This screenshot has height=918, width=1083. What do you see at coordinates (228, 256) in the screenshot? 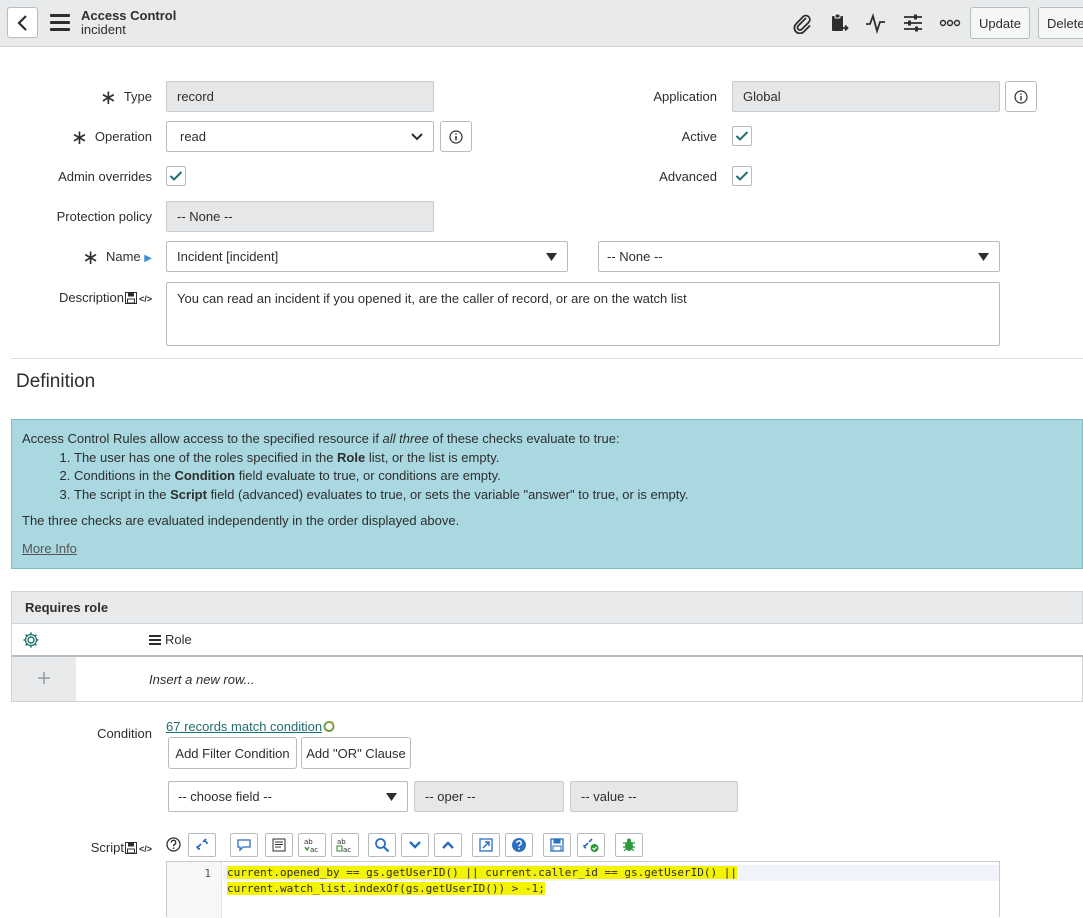
I see `name-table-value: Incident [incident]` at bounding box center [228, 256].